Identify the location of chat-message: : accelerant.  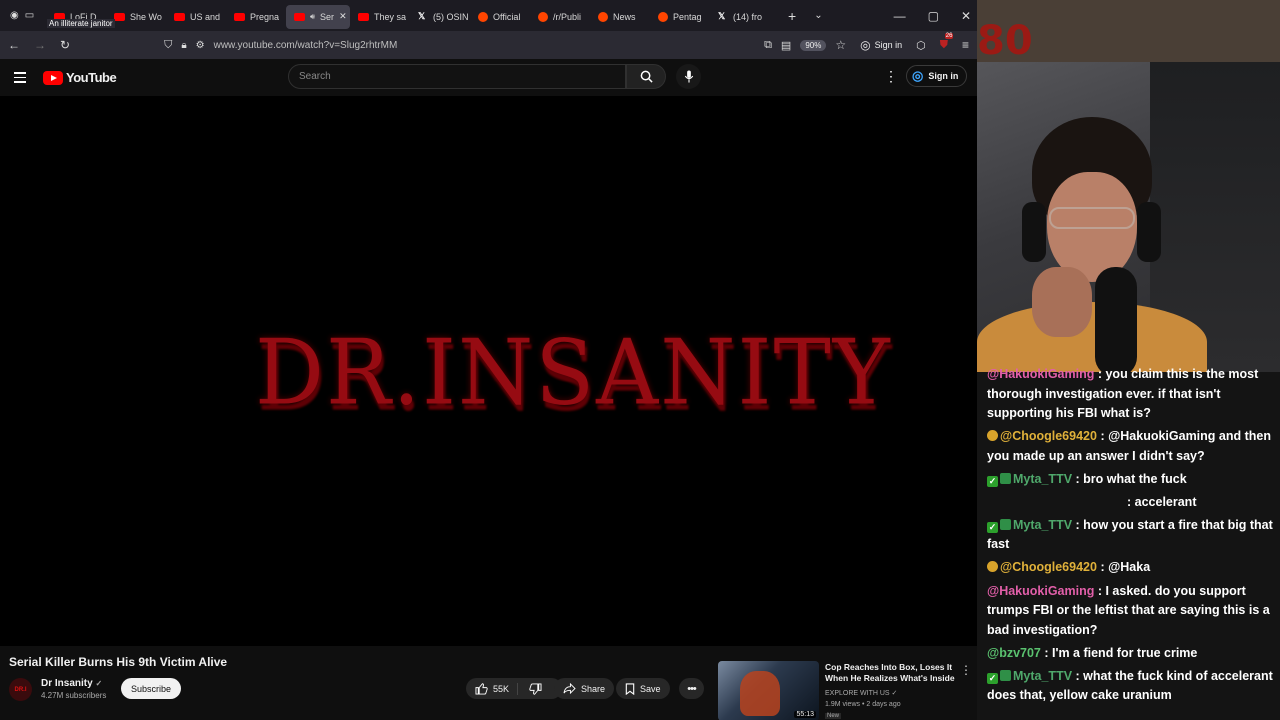
(1131, 503).